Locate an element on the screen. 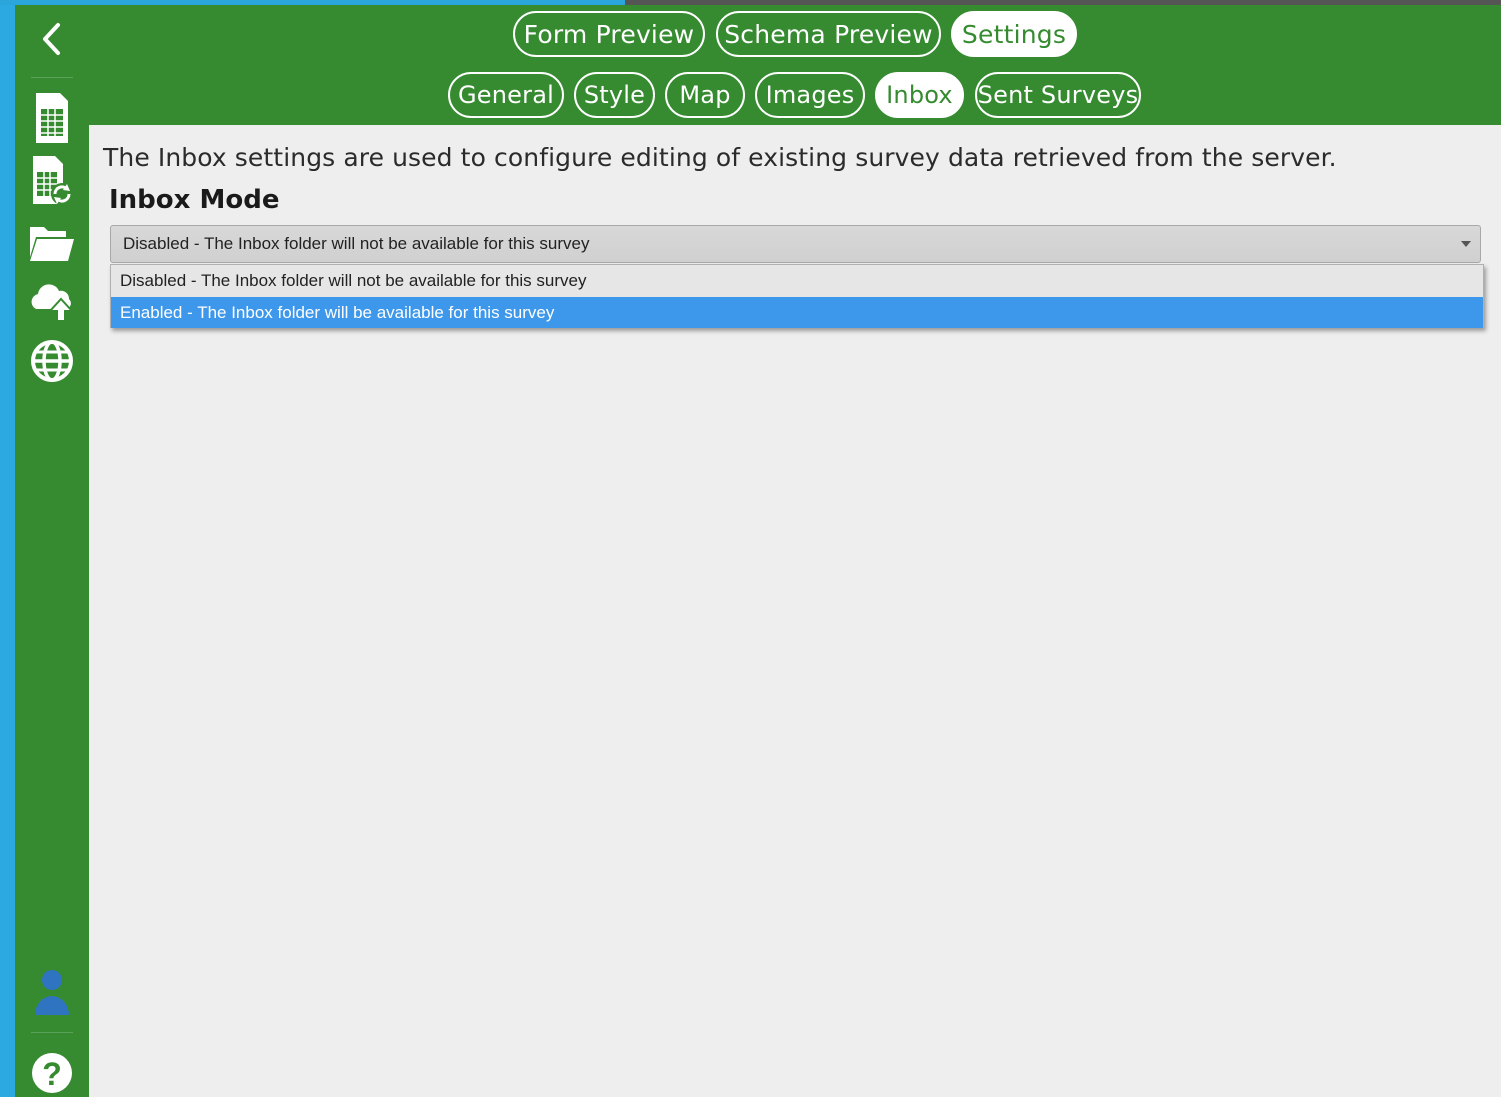 The width and height of the screenshot is (1501, 1097). spreadsheet-icon is located at coordinates (52, 118).